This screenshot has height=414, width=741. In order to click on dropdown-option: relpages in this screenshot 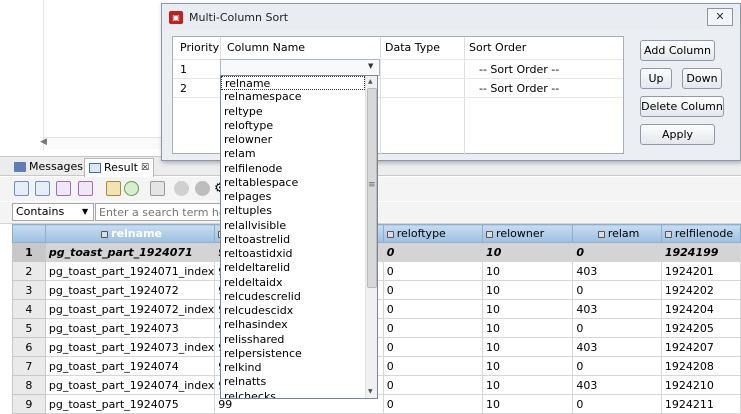, I will do `click(293, 197)`.